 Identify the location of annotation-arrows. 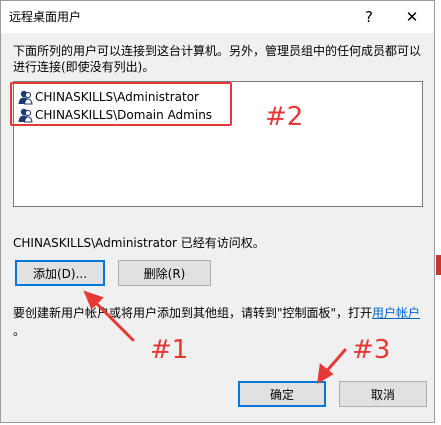
(215, 337).